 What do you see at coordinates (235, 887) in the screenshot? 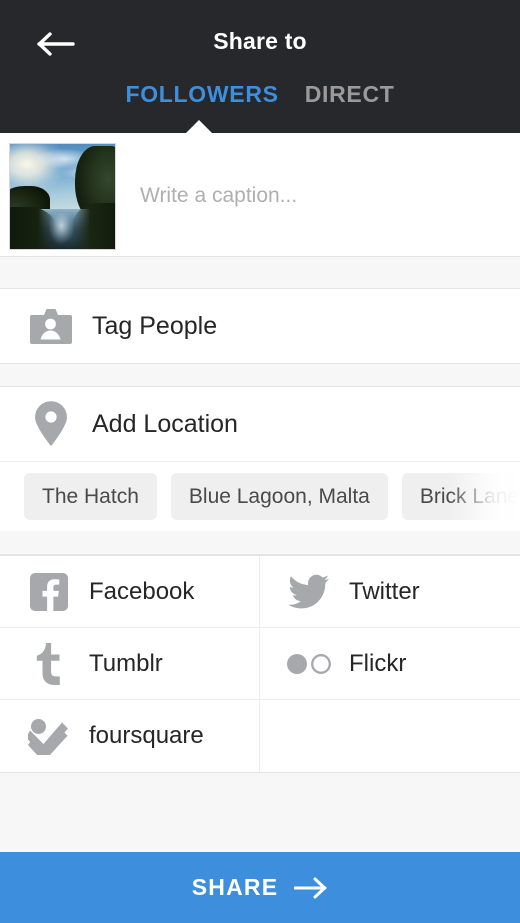
I see `share-button-label: SHARE` at bounding box center [235, 887].